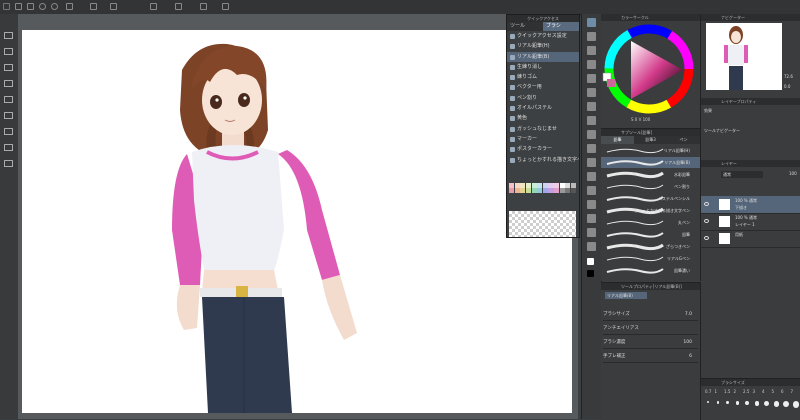 This screenshot has height=420, width=800. What do you see at coordinates (650, 71) in the screenshot?
I see `color-wheel` at bounding box center [650, 71].